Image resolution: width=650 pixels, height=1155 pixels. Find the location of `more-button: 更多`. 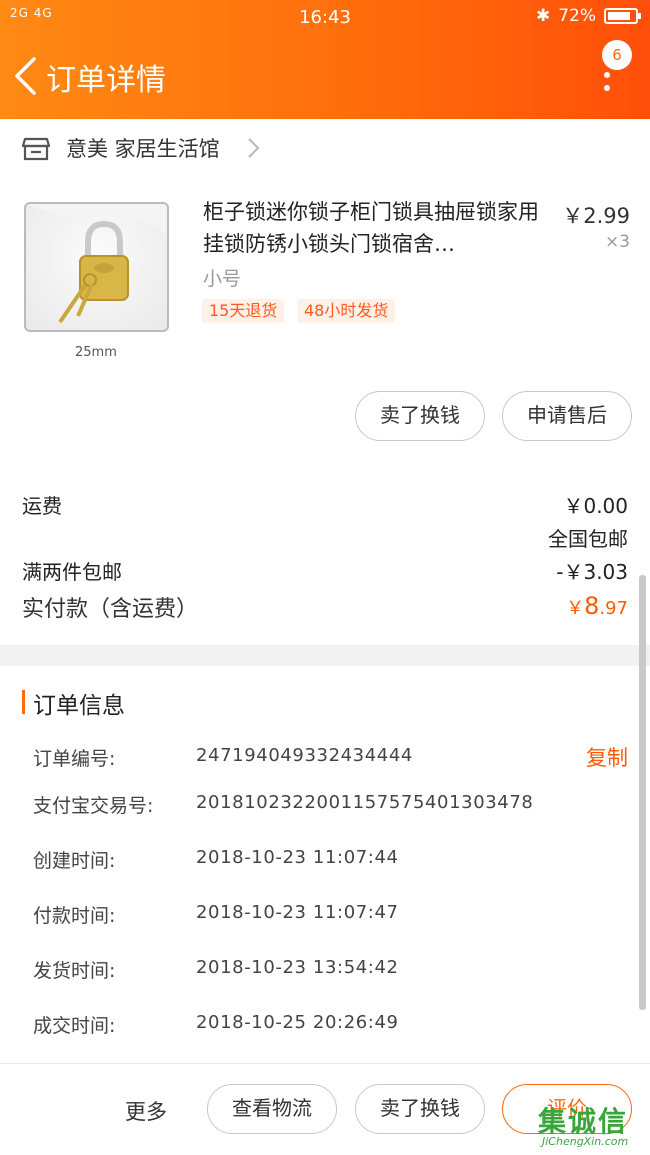

more-button: 更多 is located at coordinates (146, 1111).